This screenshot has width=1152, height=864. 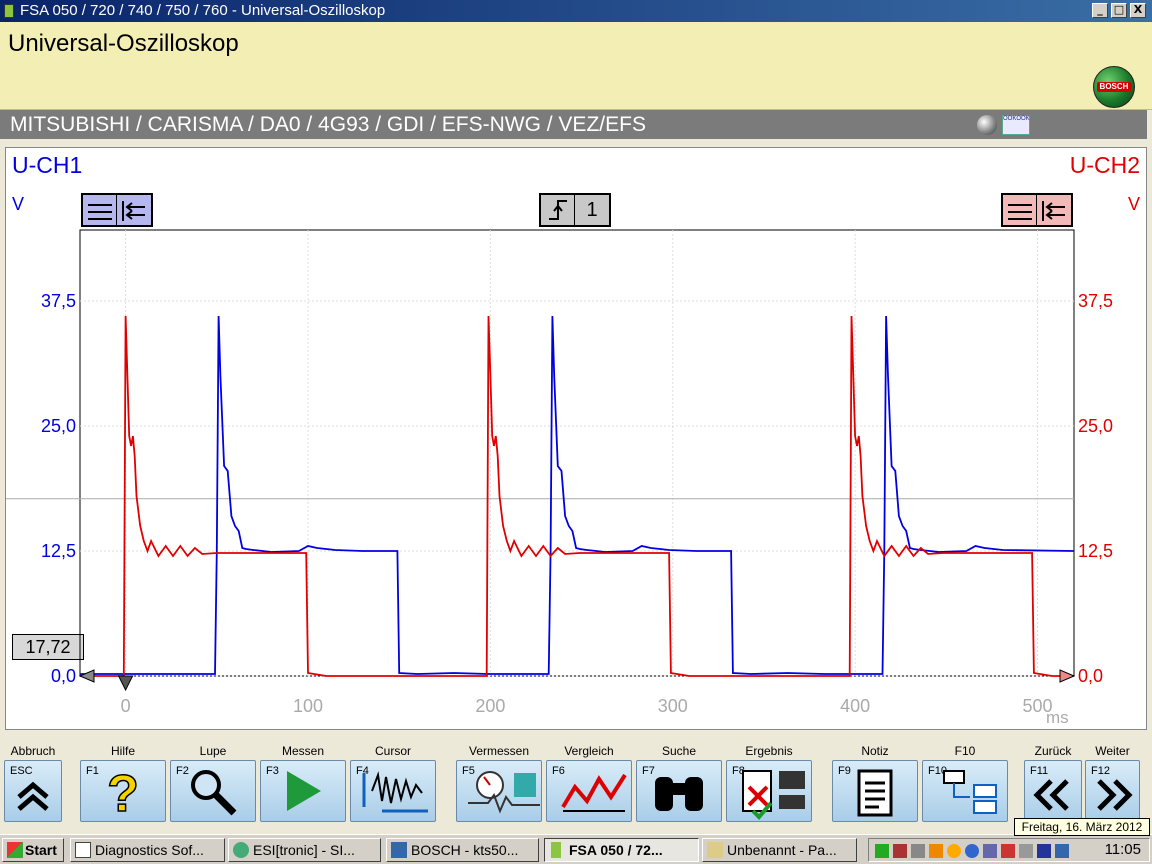 I want to click on windows-logo-icon, so click(x=15, y=850).